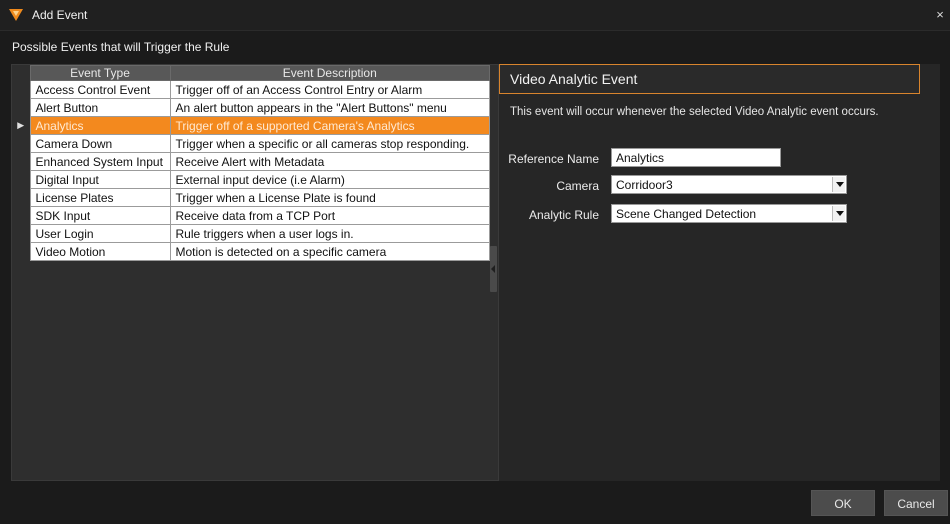  What do you see at coordinates (553, 159) in the screenshot?
I see `reference-name-label: Reference Name` at bounding box center [553, 159].